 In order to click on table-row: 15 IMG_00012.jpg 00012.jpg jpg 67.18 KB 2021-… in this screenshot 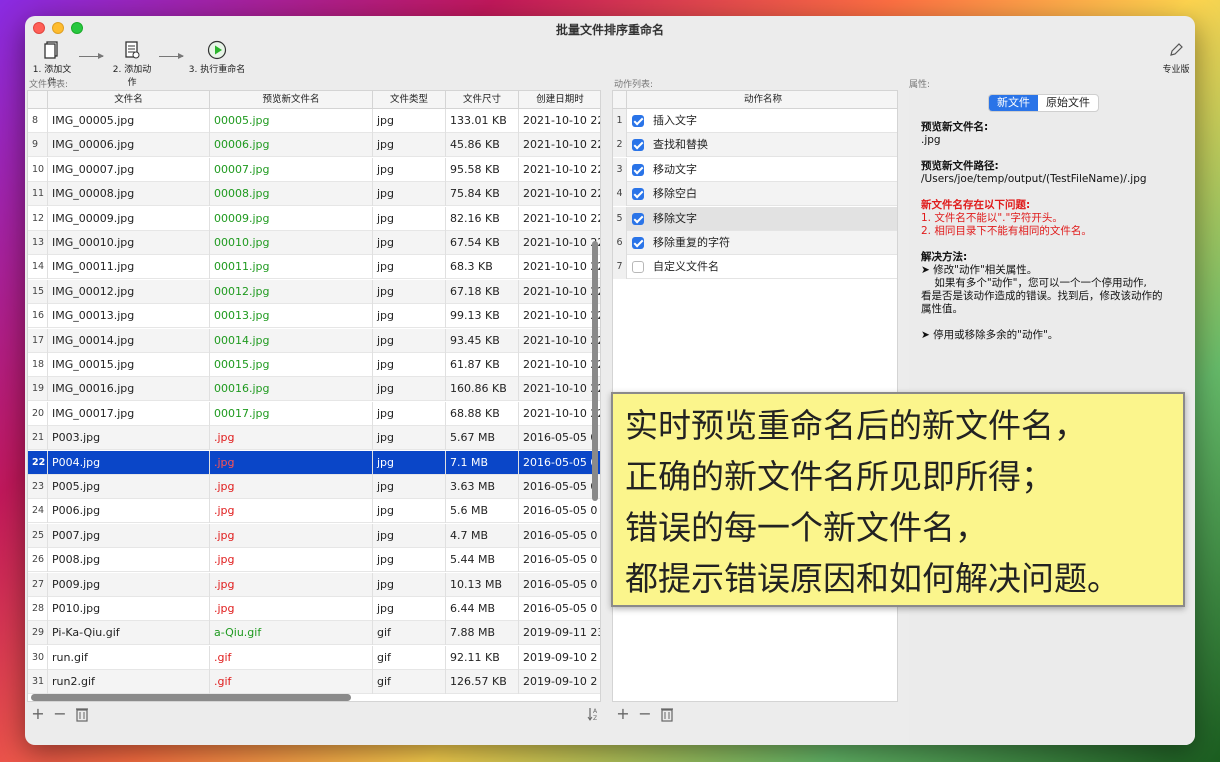, I will do `click(314, 291)`.